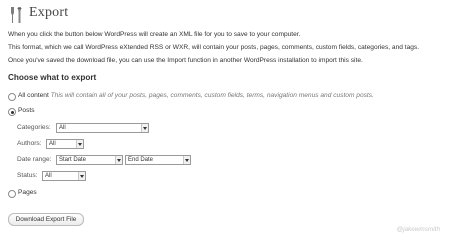 The image size is (450, 241). Describe the element at coordinates (48, 176) in the screenshot. I see `status-select-value: All` at that location.